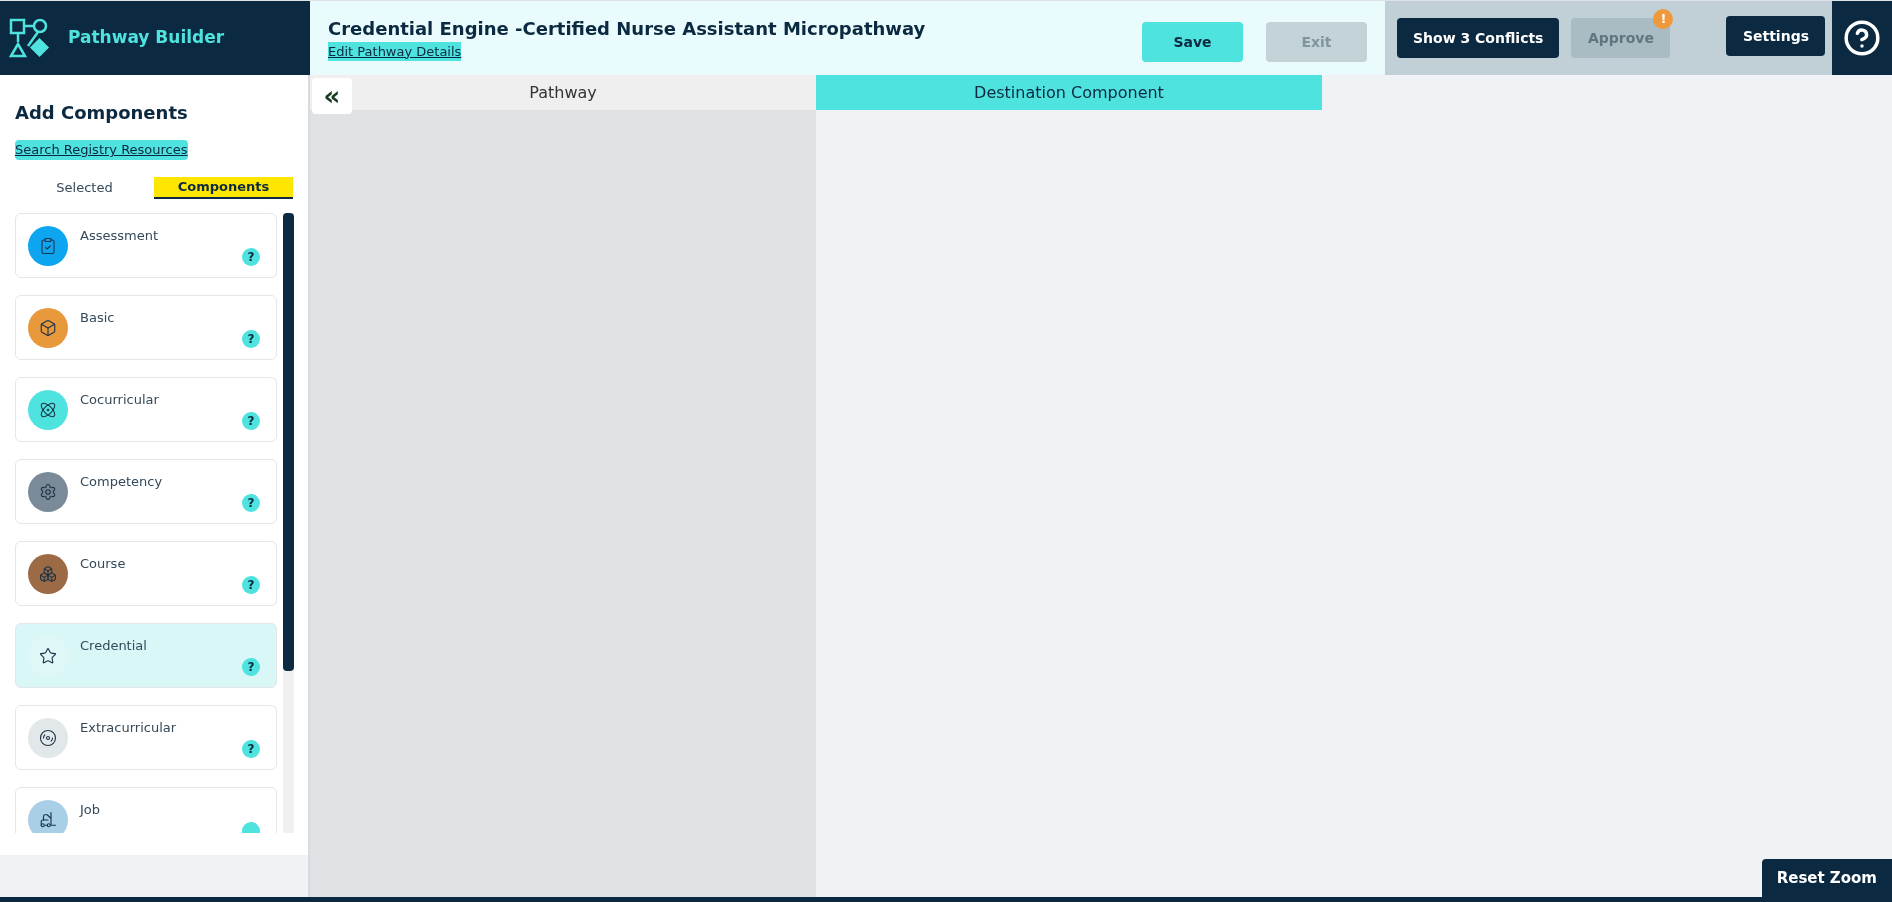  Describe the element at coordinates (113, 646) in the screenshot. I see `component-label: Credential` at that location.